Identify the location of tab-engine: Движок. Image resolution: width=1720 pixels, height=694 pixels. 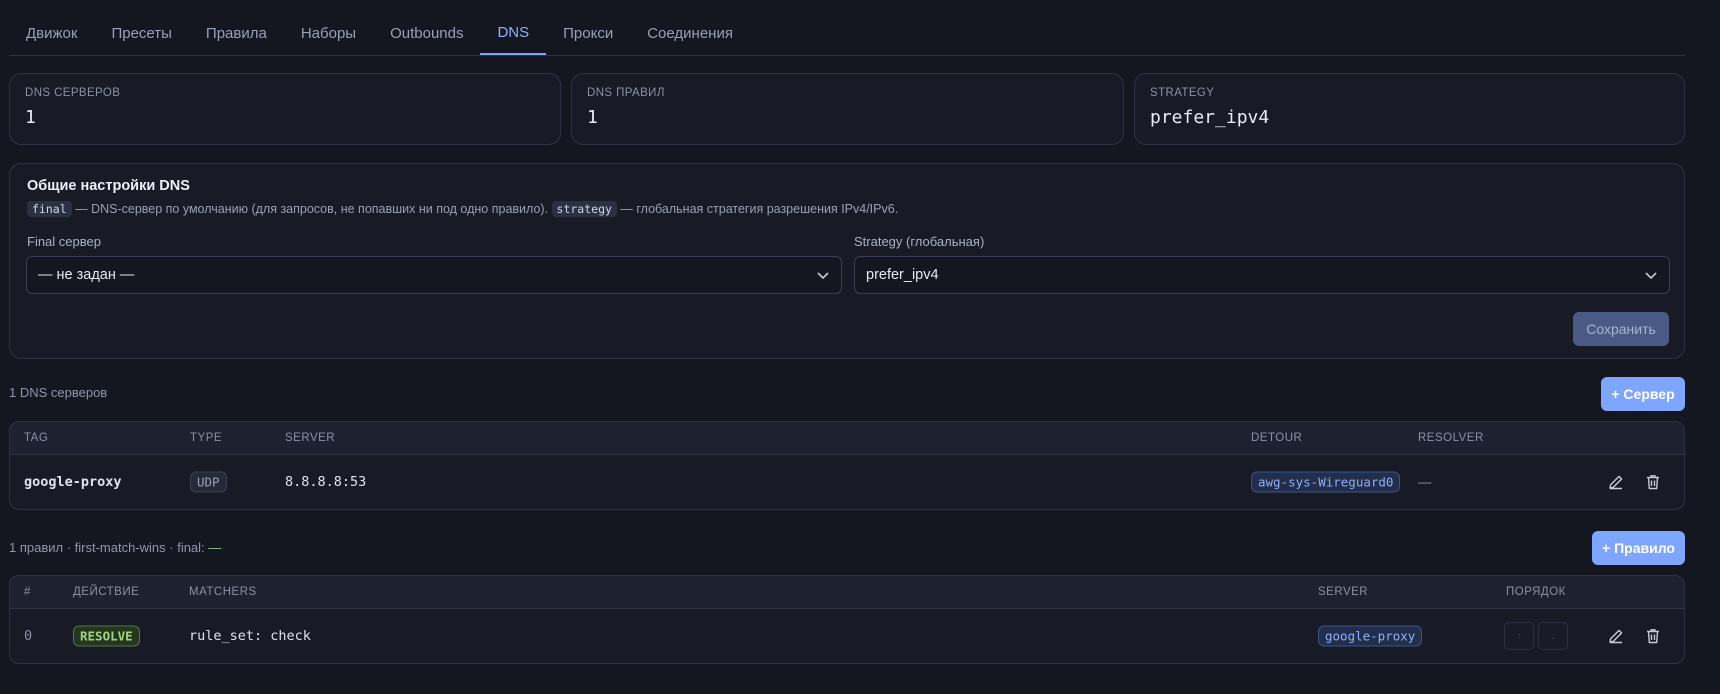
(51, 33).